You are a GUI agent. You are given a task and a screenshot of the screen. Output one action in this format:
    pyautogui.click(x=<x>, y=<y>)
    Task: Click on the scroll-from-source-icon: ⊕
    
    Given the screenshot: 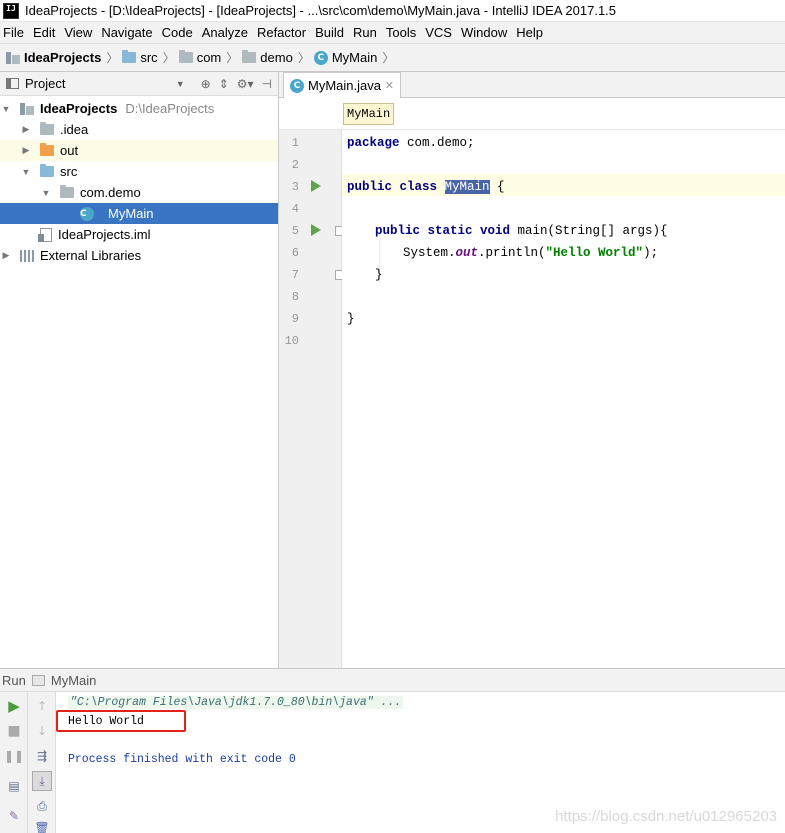 What is the action you would take?
    pyautogui.click(x=206, y=84)
    